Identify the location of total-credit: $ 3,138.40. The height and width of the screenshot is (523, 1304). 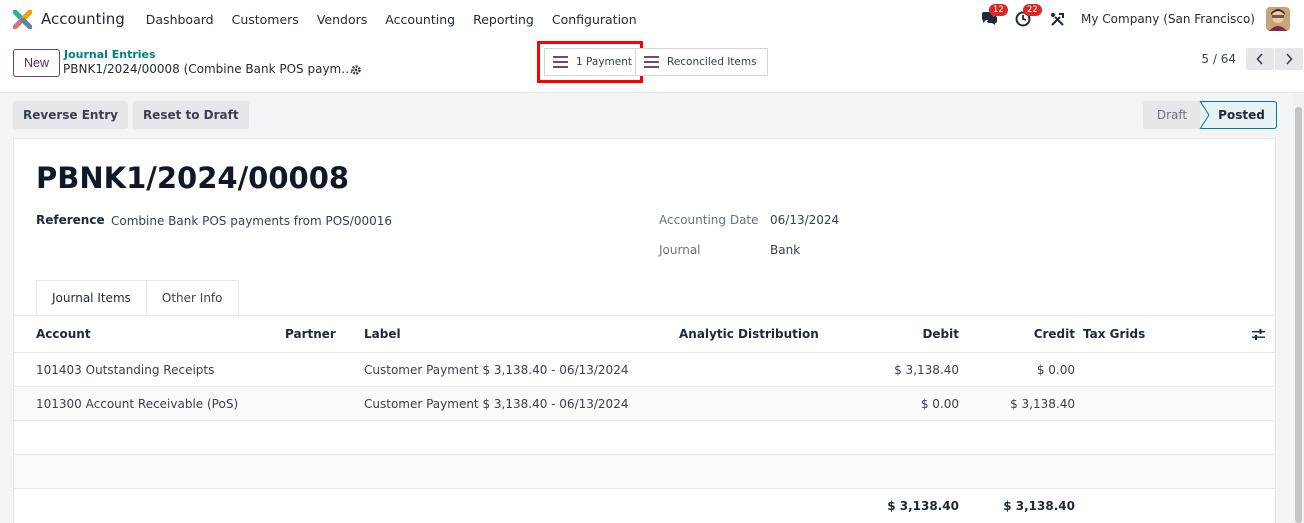
(1039, 506).